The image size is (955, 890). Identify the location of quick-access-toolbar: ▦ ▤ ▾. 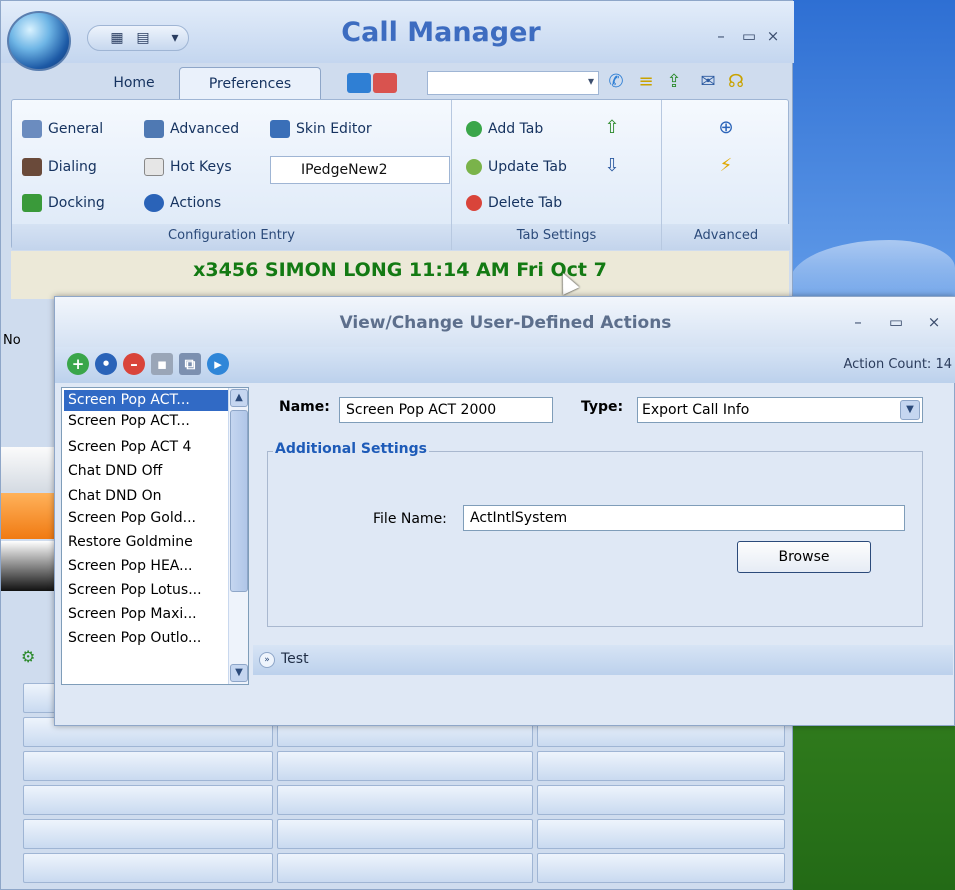
(138, 38).